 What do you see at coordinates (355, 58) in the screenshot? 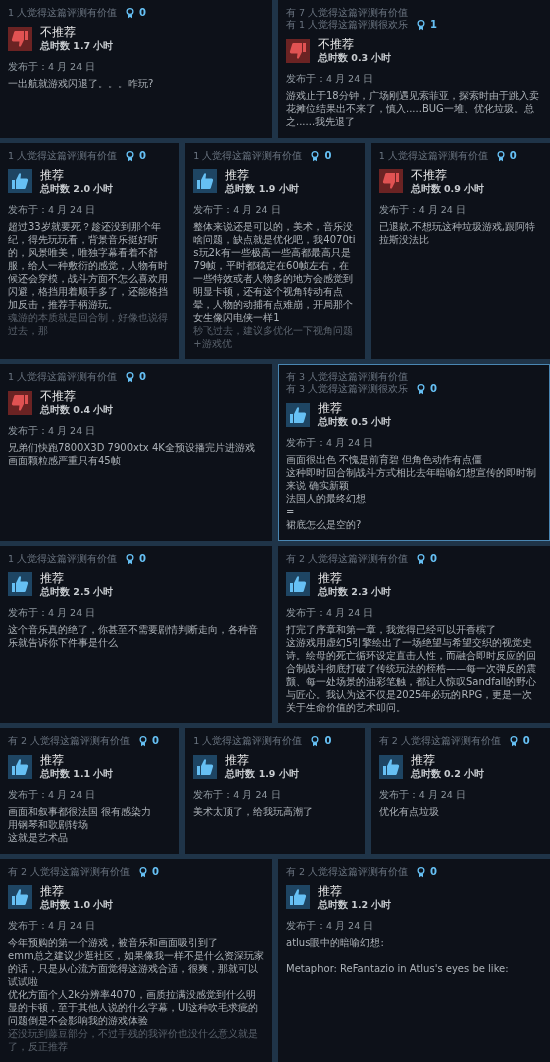
I see `playtime: 总时数 0.3 小时` at bounding box center [355, 58].